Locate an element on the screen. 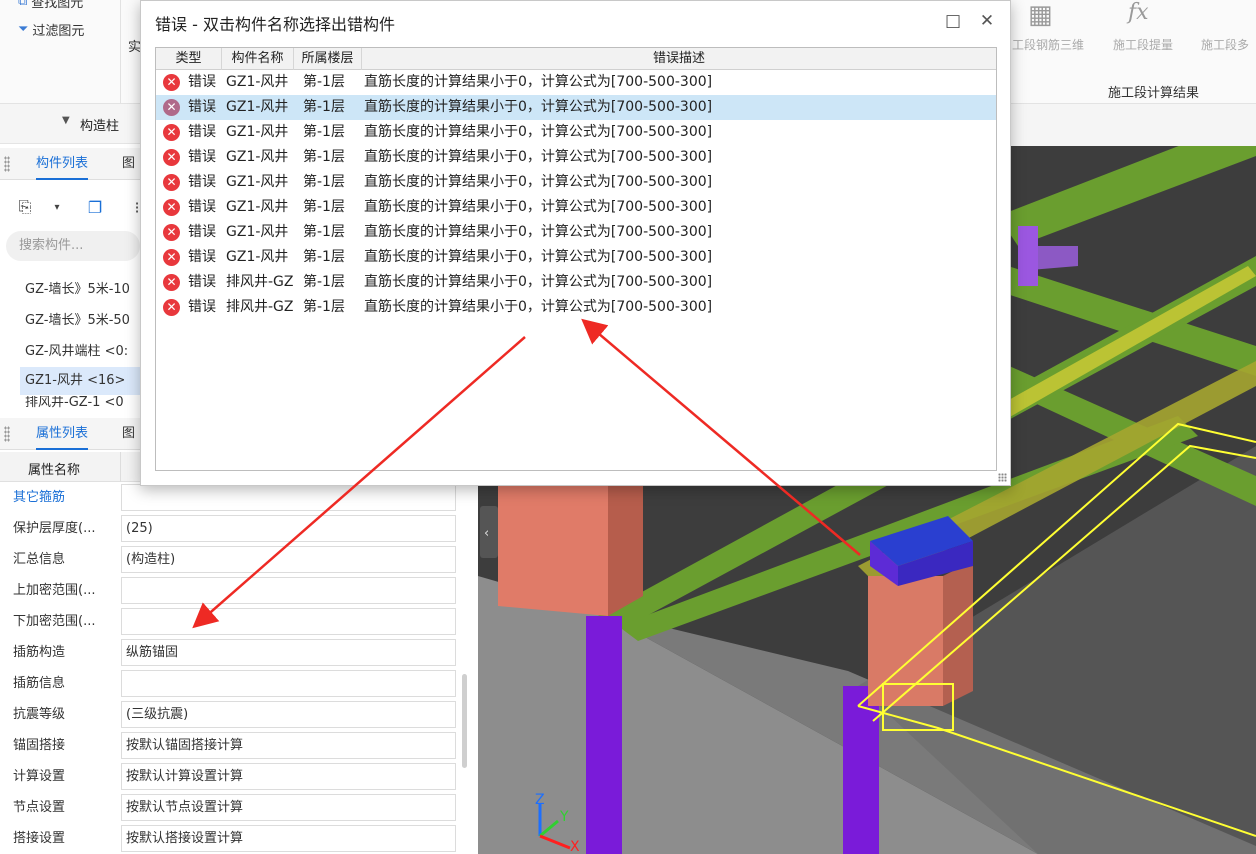 This screenshot has width=1256, height=854. new-component-icon: ⎘ is located at coordinates (25, 207).